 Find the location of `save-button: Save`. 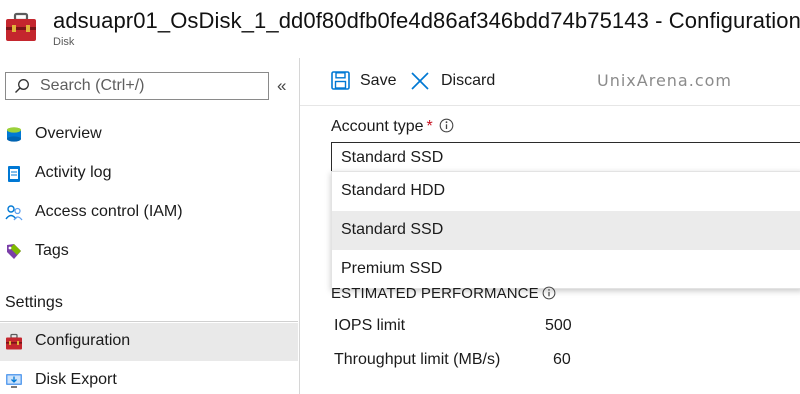

save-button: Save is located at coordinates (364, 81).